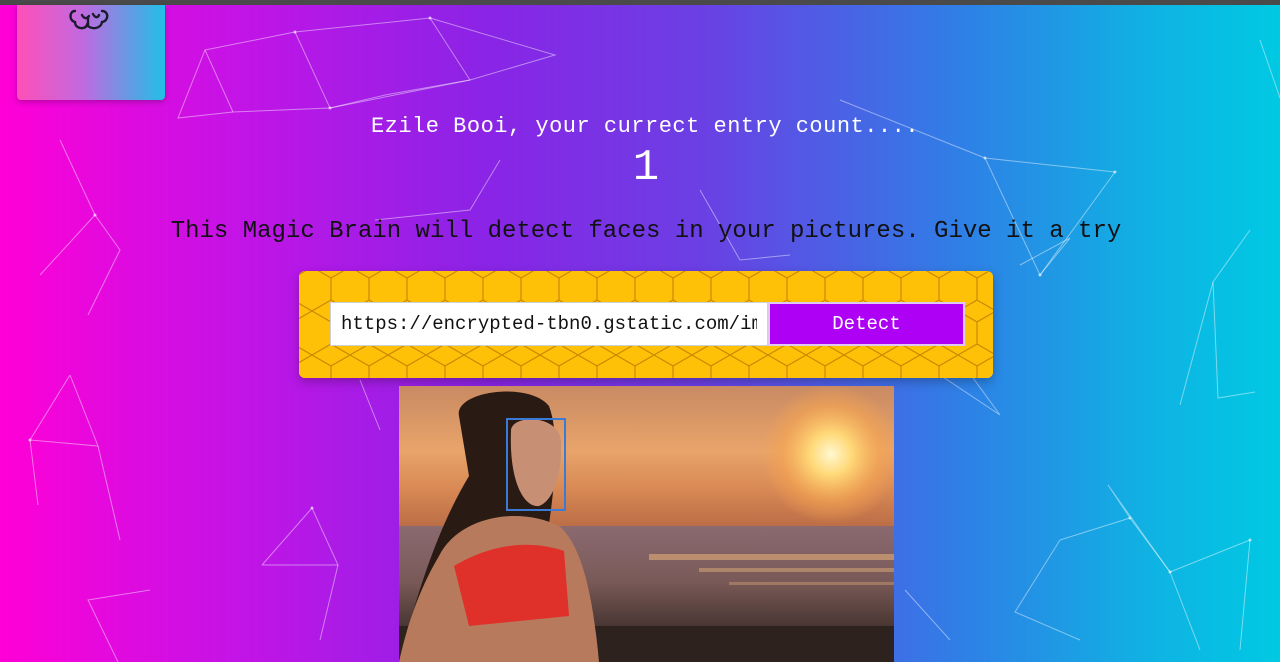 The width and height of the screenshot is (1280, 662). Describe the element at coordinates (91, 52) in the screenshot. I see `logo` at that location.